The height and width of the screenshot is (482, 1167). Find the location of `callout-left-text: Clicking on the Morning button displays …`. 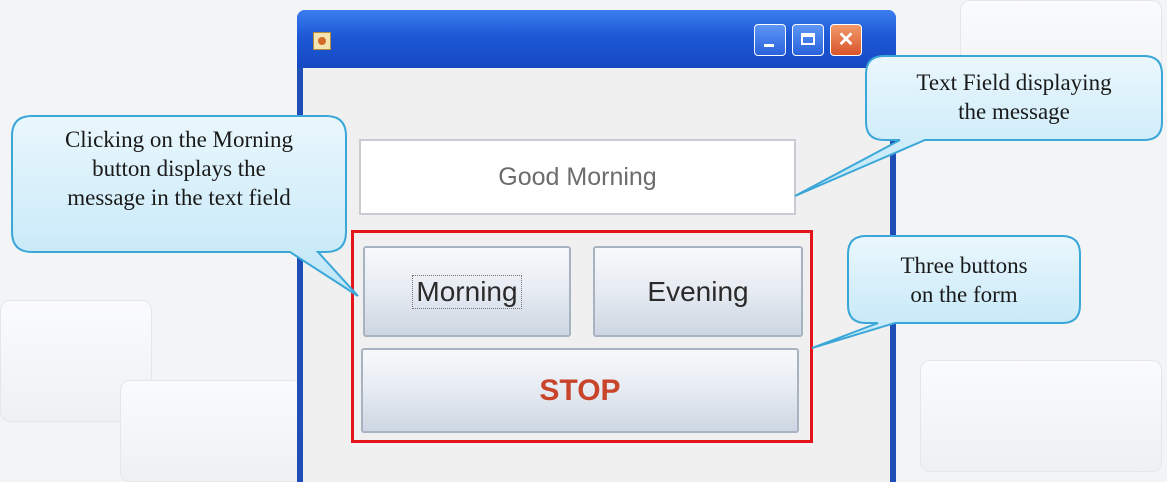

callout-left-text: Clicking on the Morning button displays … is located at coordinates (179, 168).